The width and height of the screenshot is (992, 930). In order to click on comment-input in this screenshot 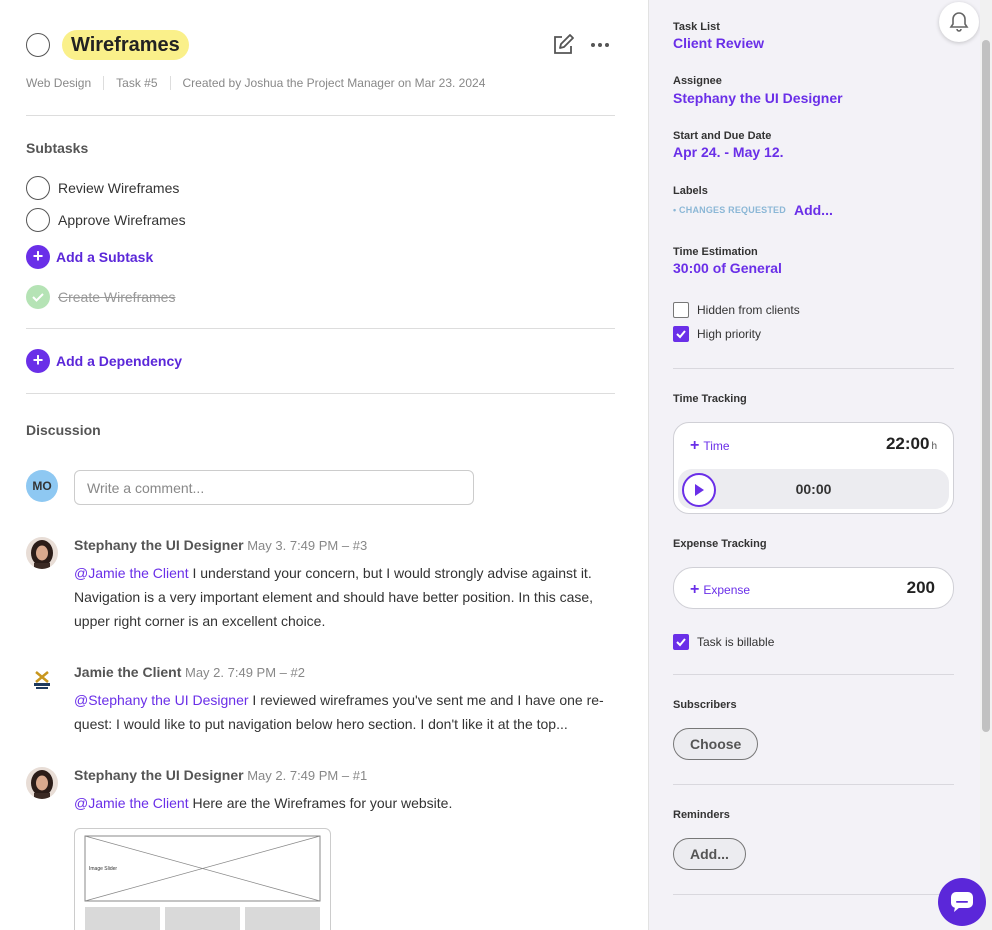, I will do `click(274, 487)`.